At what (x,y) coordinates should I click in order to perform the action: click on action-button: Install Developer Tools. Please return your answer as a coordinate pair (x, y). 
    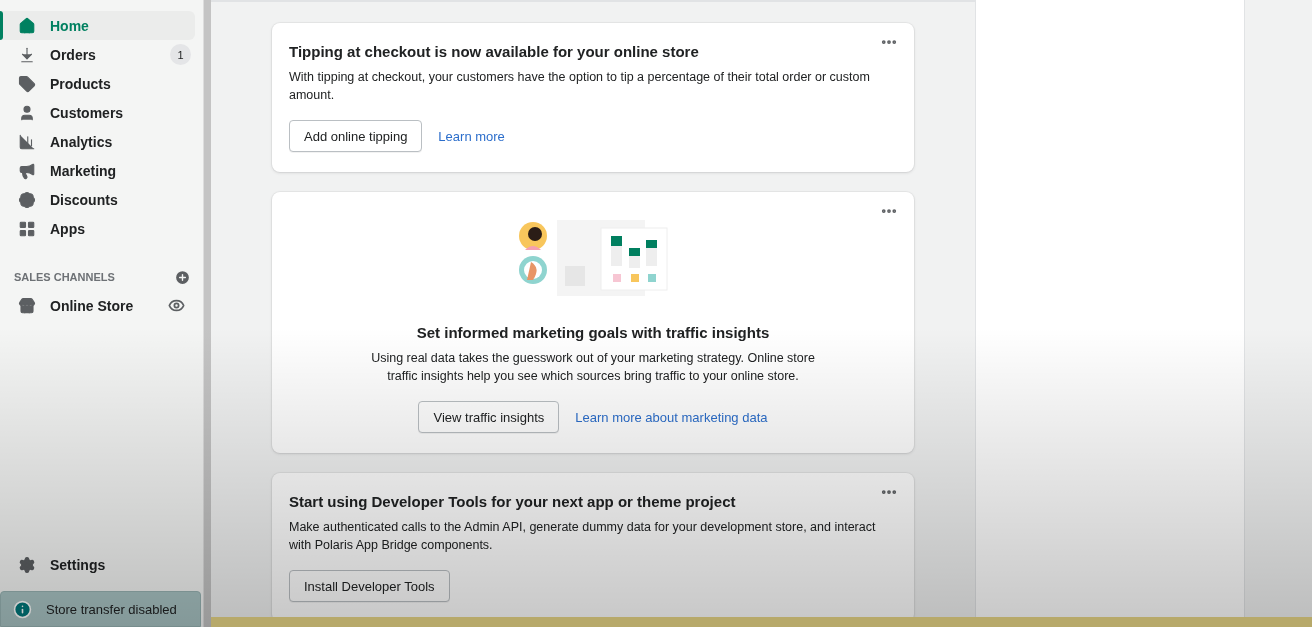
    Looking at the image, I should click on (369, 586).